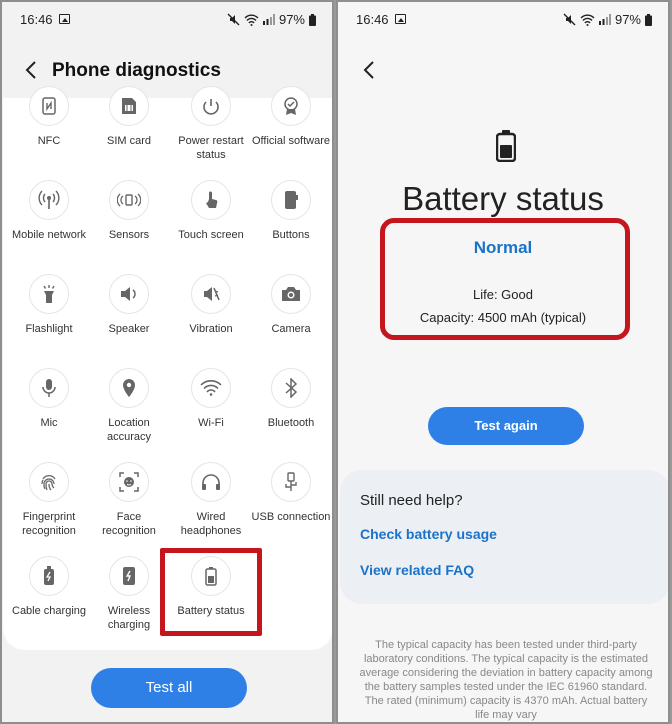  Describe the element at coordinates (211, 235) in the screenshot. I see `grid-item-label: Touch screen` at that location.